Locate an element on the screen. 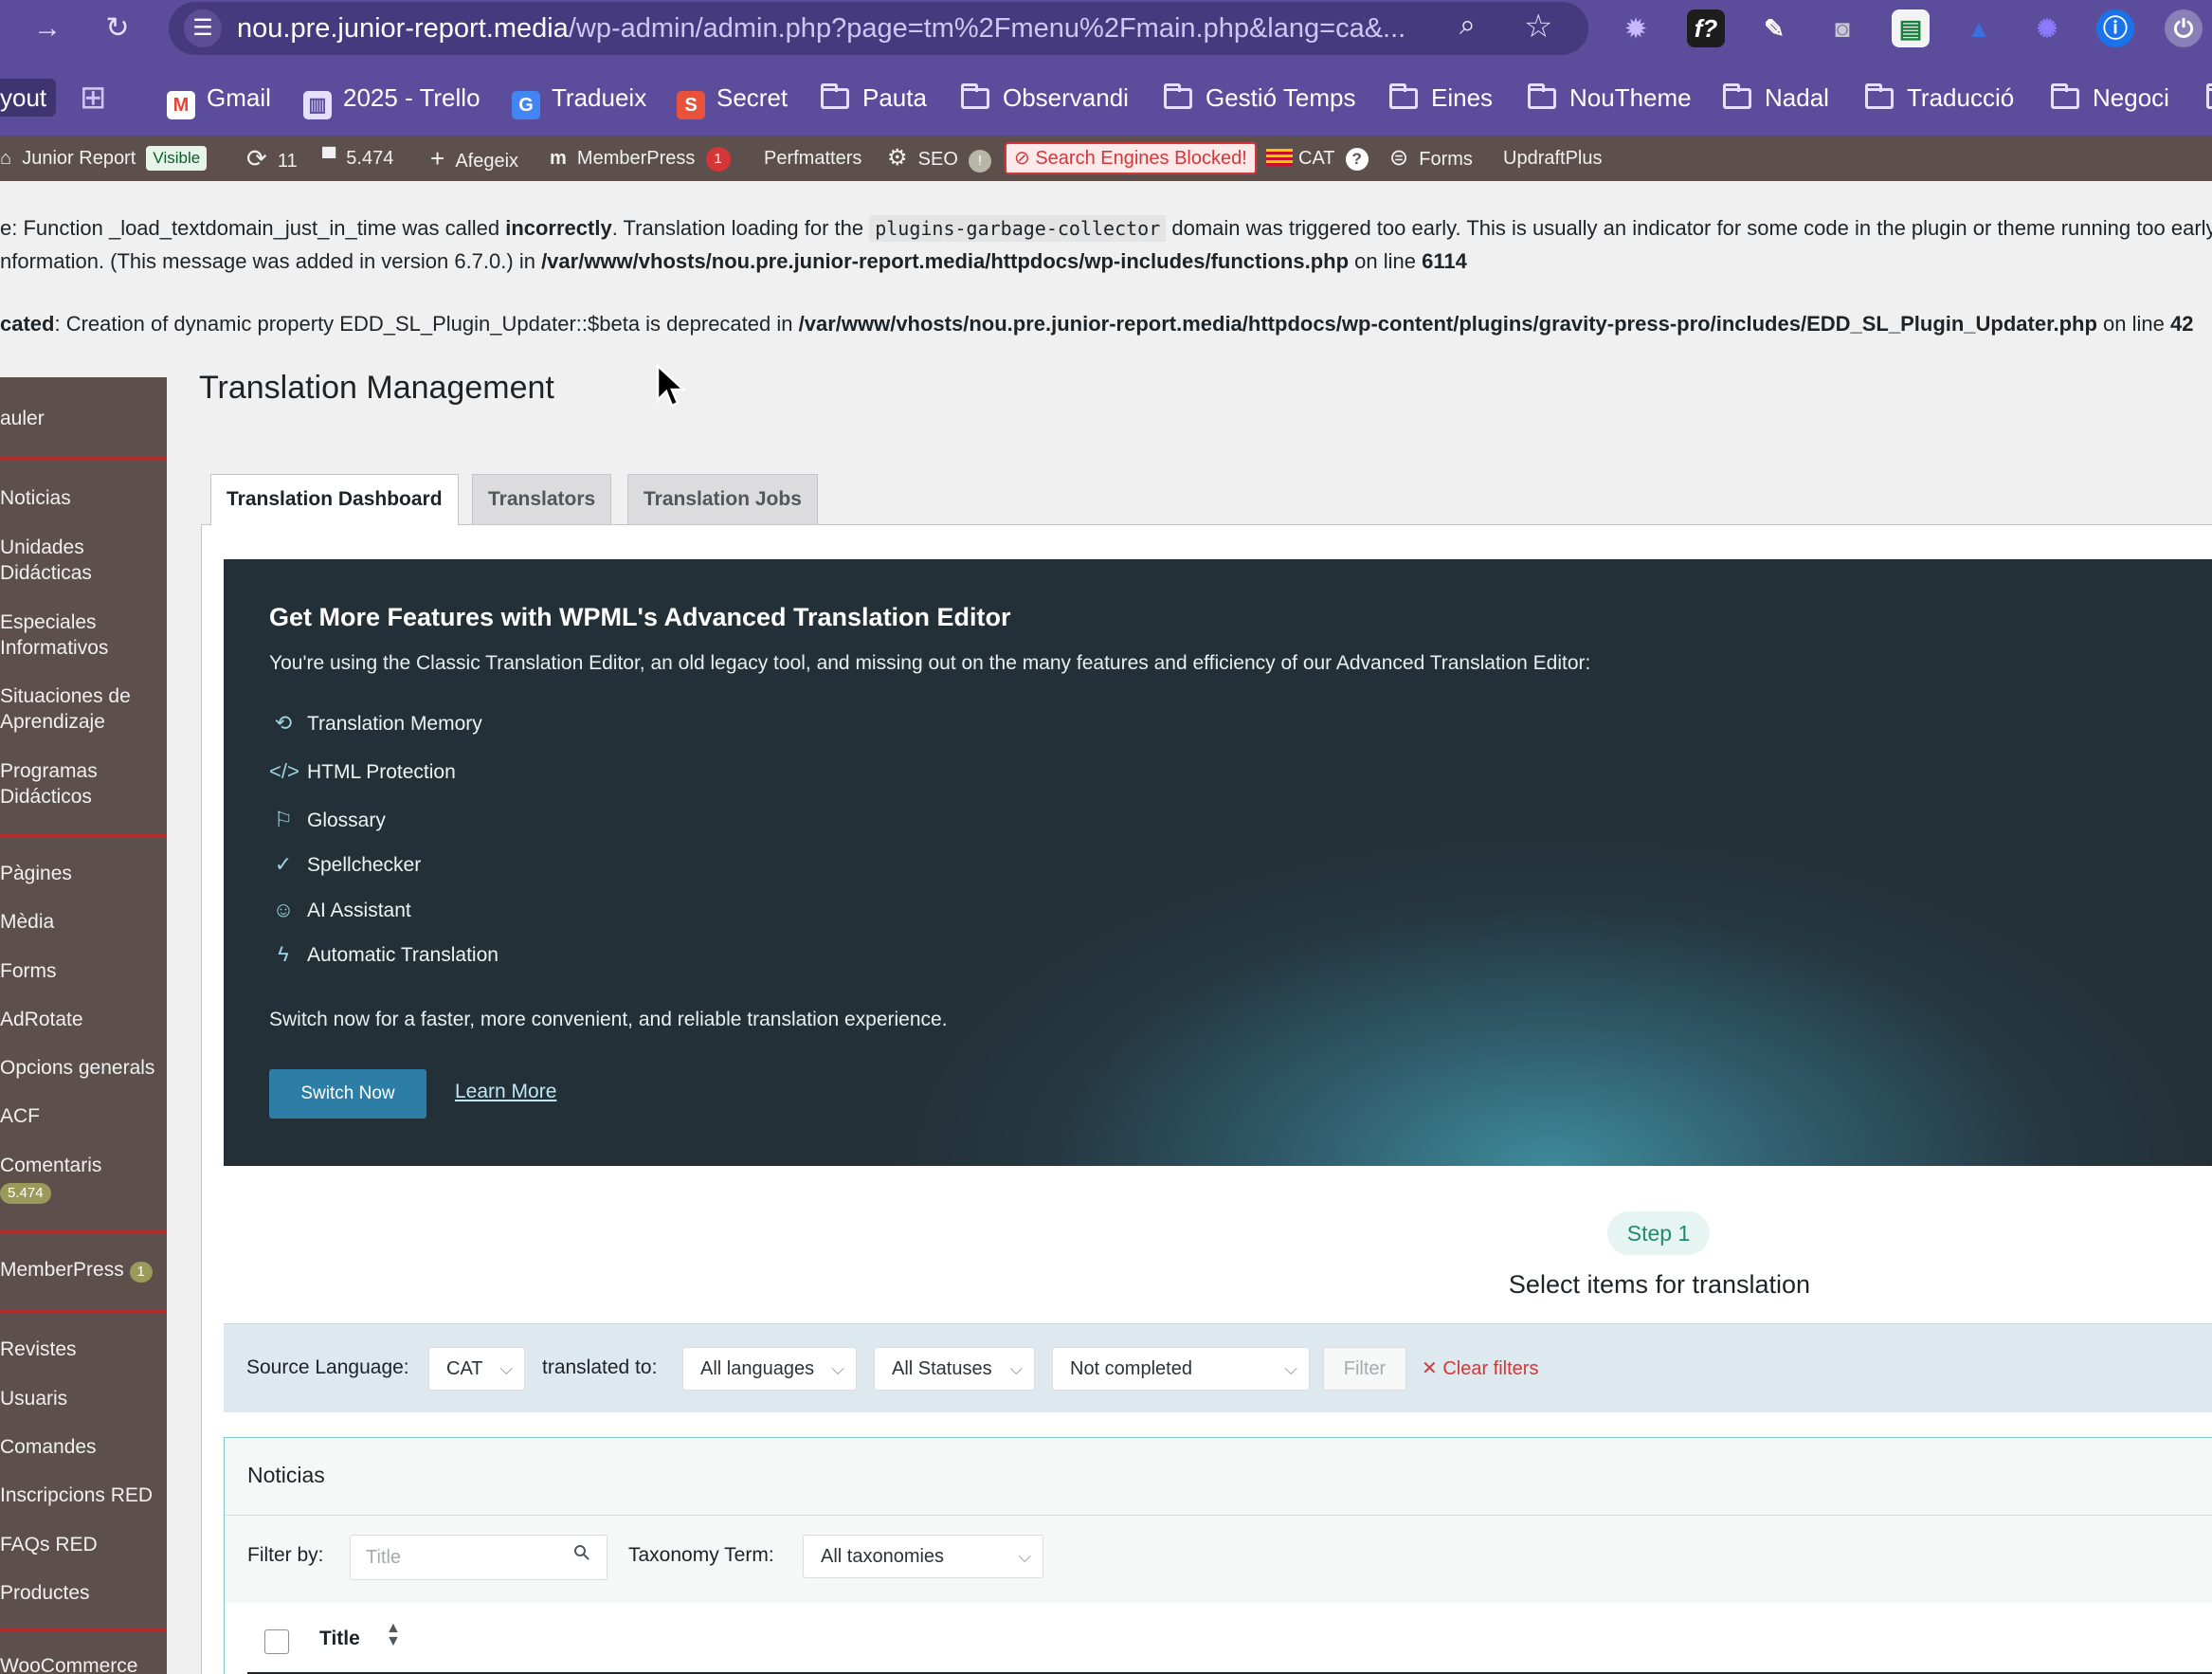  admin-bar-memberpress: m MemberPress 1 is located at coordinates (640, 158).